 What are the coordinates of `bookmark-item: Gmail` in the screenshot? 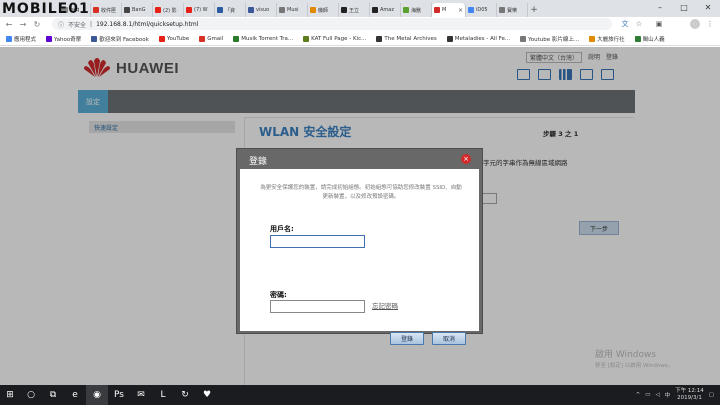 It's located at (211, 38).